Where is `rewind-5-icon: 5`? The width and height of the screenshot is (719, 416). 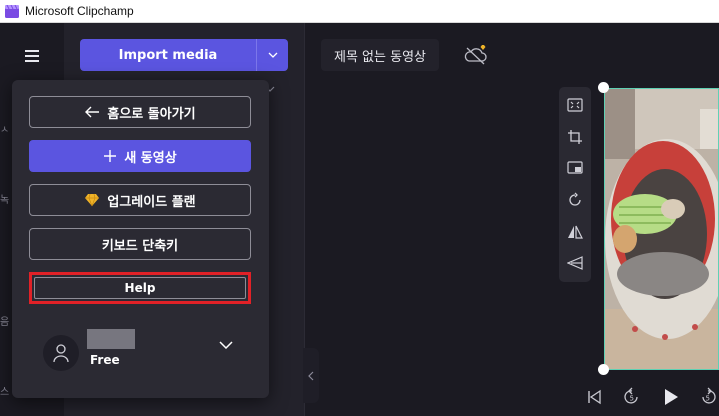 rewind-5-icon: 5 is located at coordinates (632, 397).